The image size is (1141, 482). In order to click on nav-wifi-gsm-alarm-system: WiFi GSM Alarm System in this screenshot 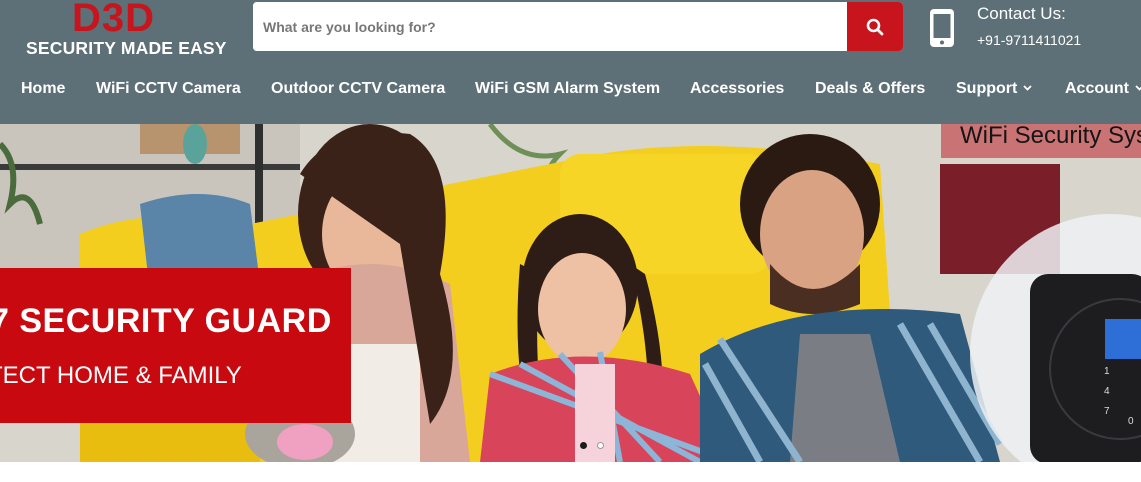, I will do `click(567, 89)`.